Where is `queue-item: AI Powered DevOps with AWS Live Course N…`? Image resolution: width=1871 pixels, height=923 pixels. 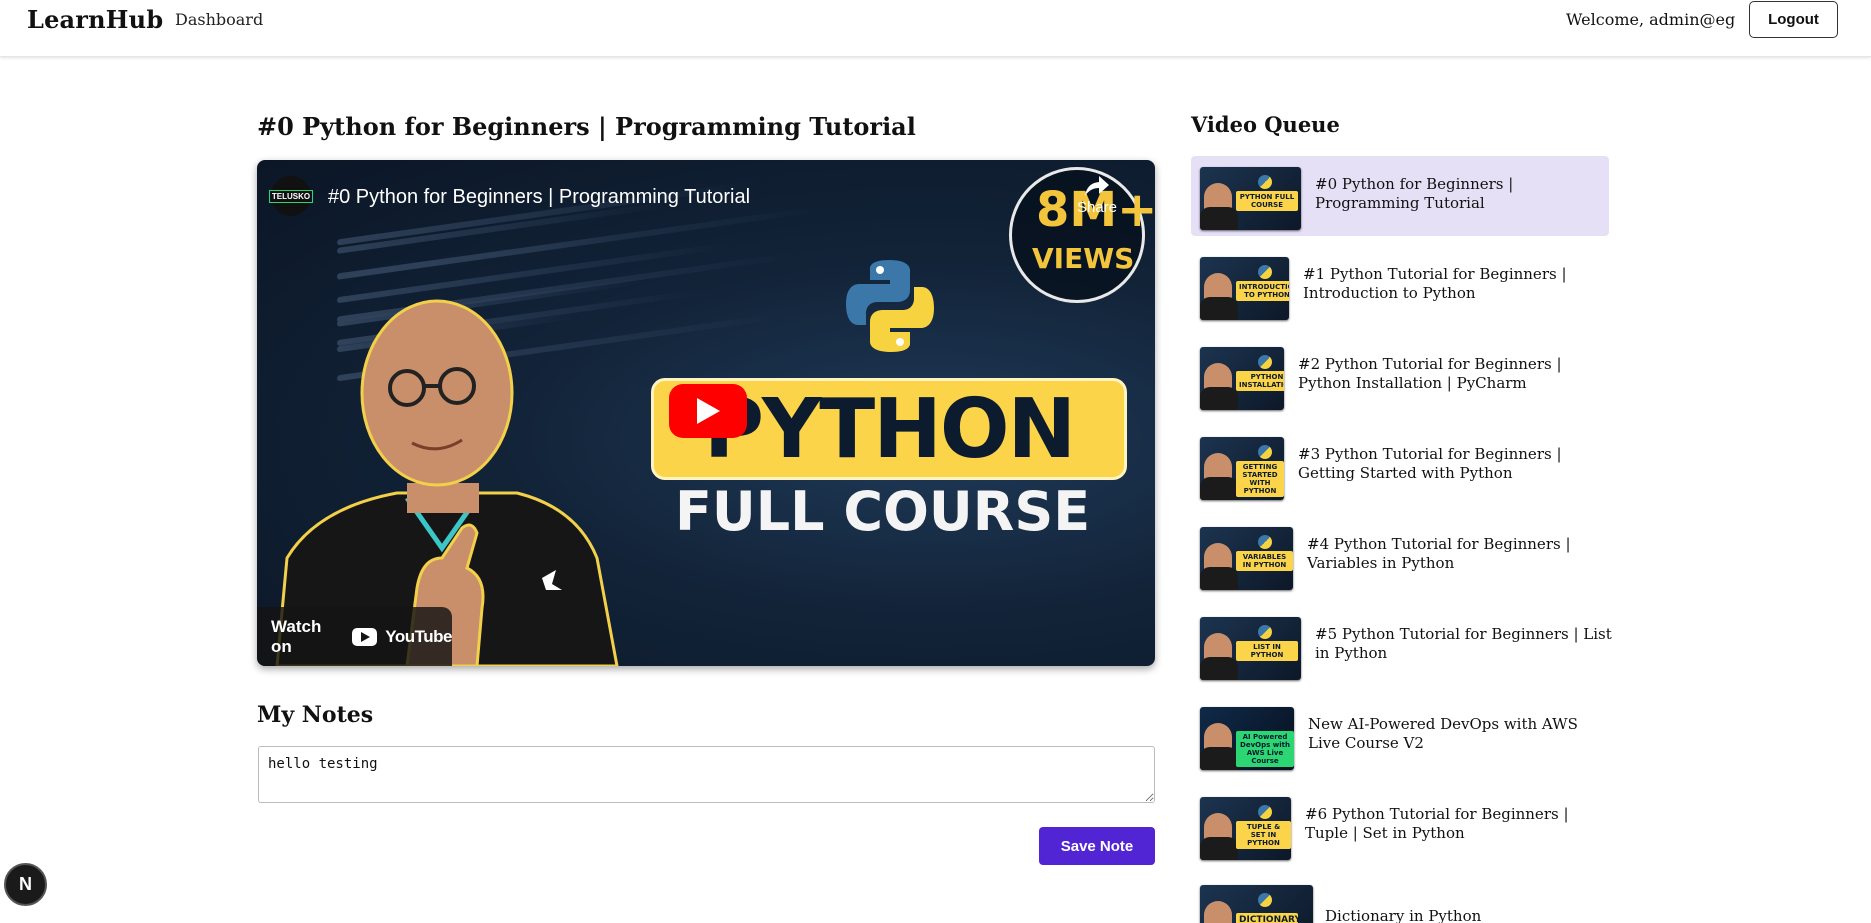
queue-item: AI Powered DevOps with AWS Live Course N… is located at coordinates (1400, 736).